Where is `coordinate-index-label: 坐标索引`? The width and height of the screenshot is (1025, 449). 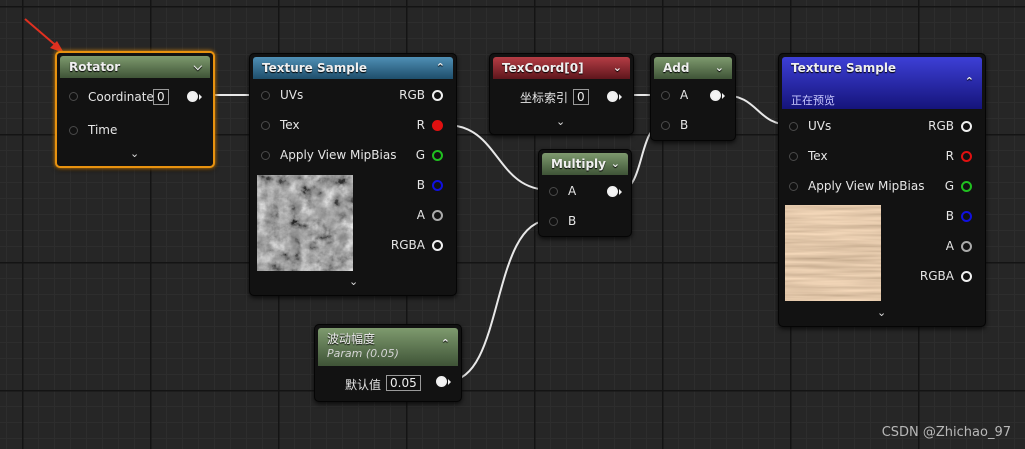 coordinate-index-label: 坐标索引 is located at coordinates (544, 98).